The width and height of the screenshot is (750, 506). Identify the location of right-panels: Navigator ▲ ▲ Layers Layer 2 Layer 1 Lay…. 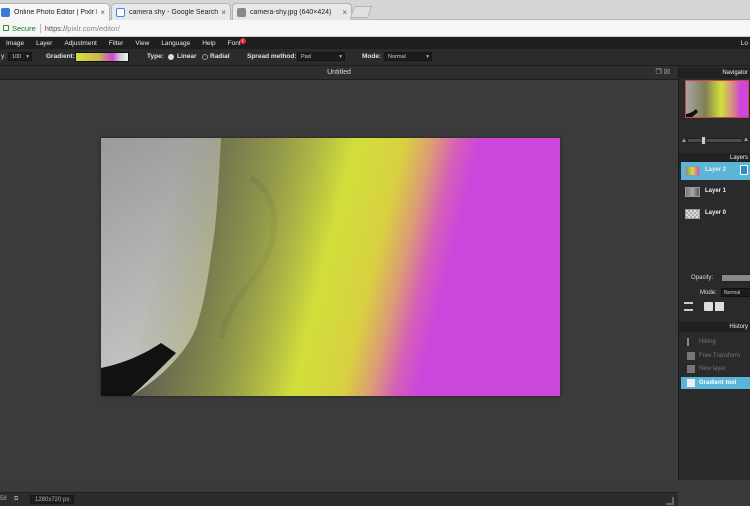
(714, 273).